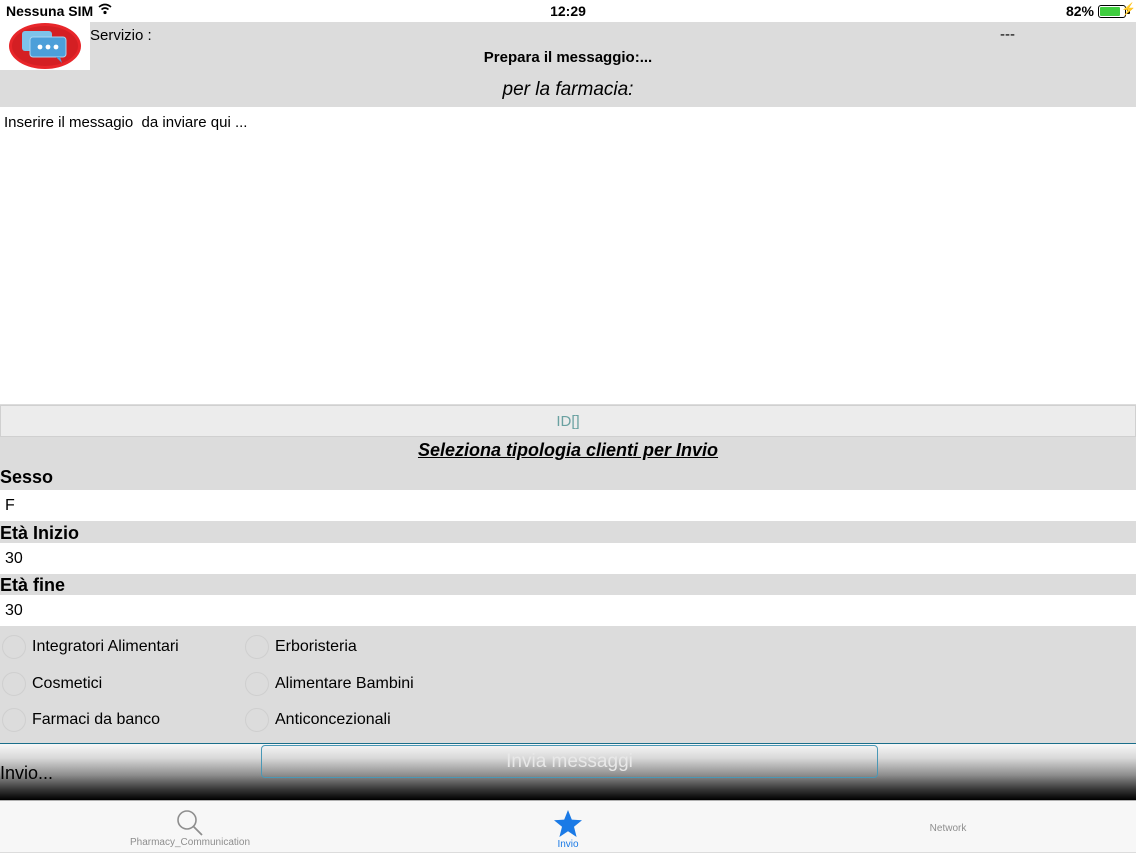 This screenshot has height=853, width=1136. What do you see at coordinates (568, 421) in the screenshot?
I see `id-field: ID[]` at bounding box center [568, 421].